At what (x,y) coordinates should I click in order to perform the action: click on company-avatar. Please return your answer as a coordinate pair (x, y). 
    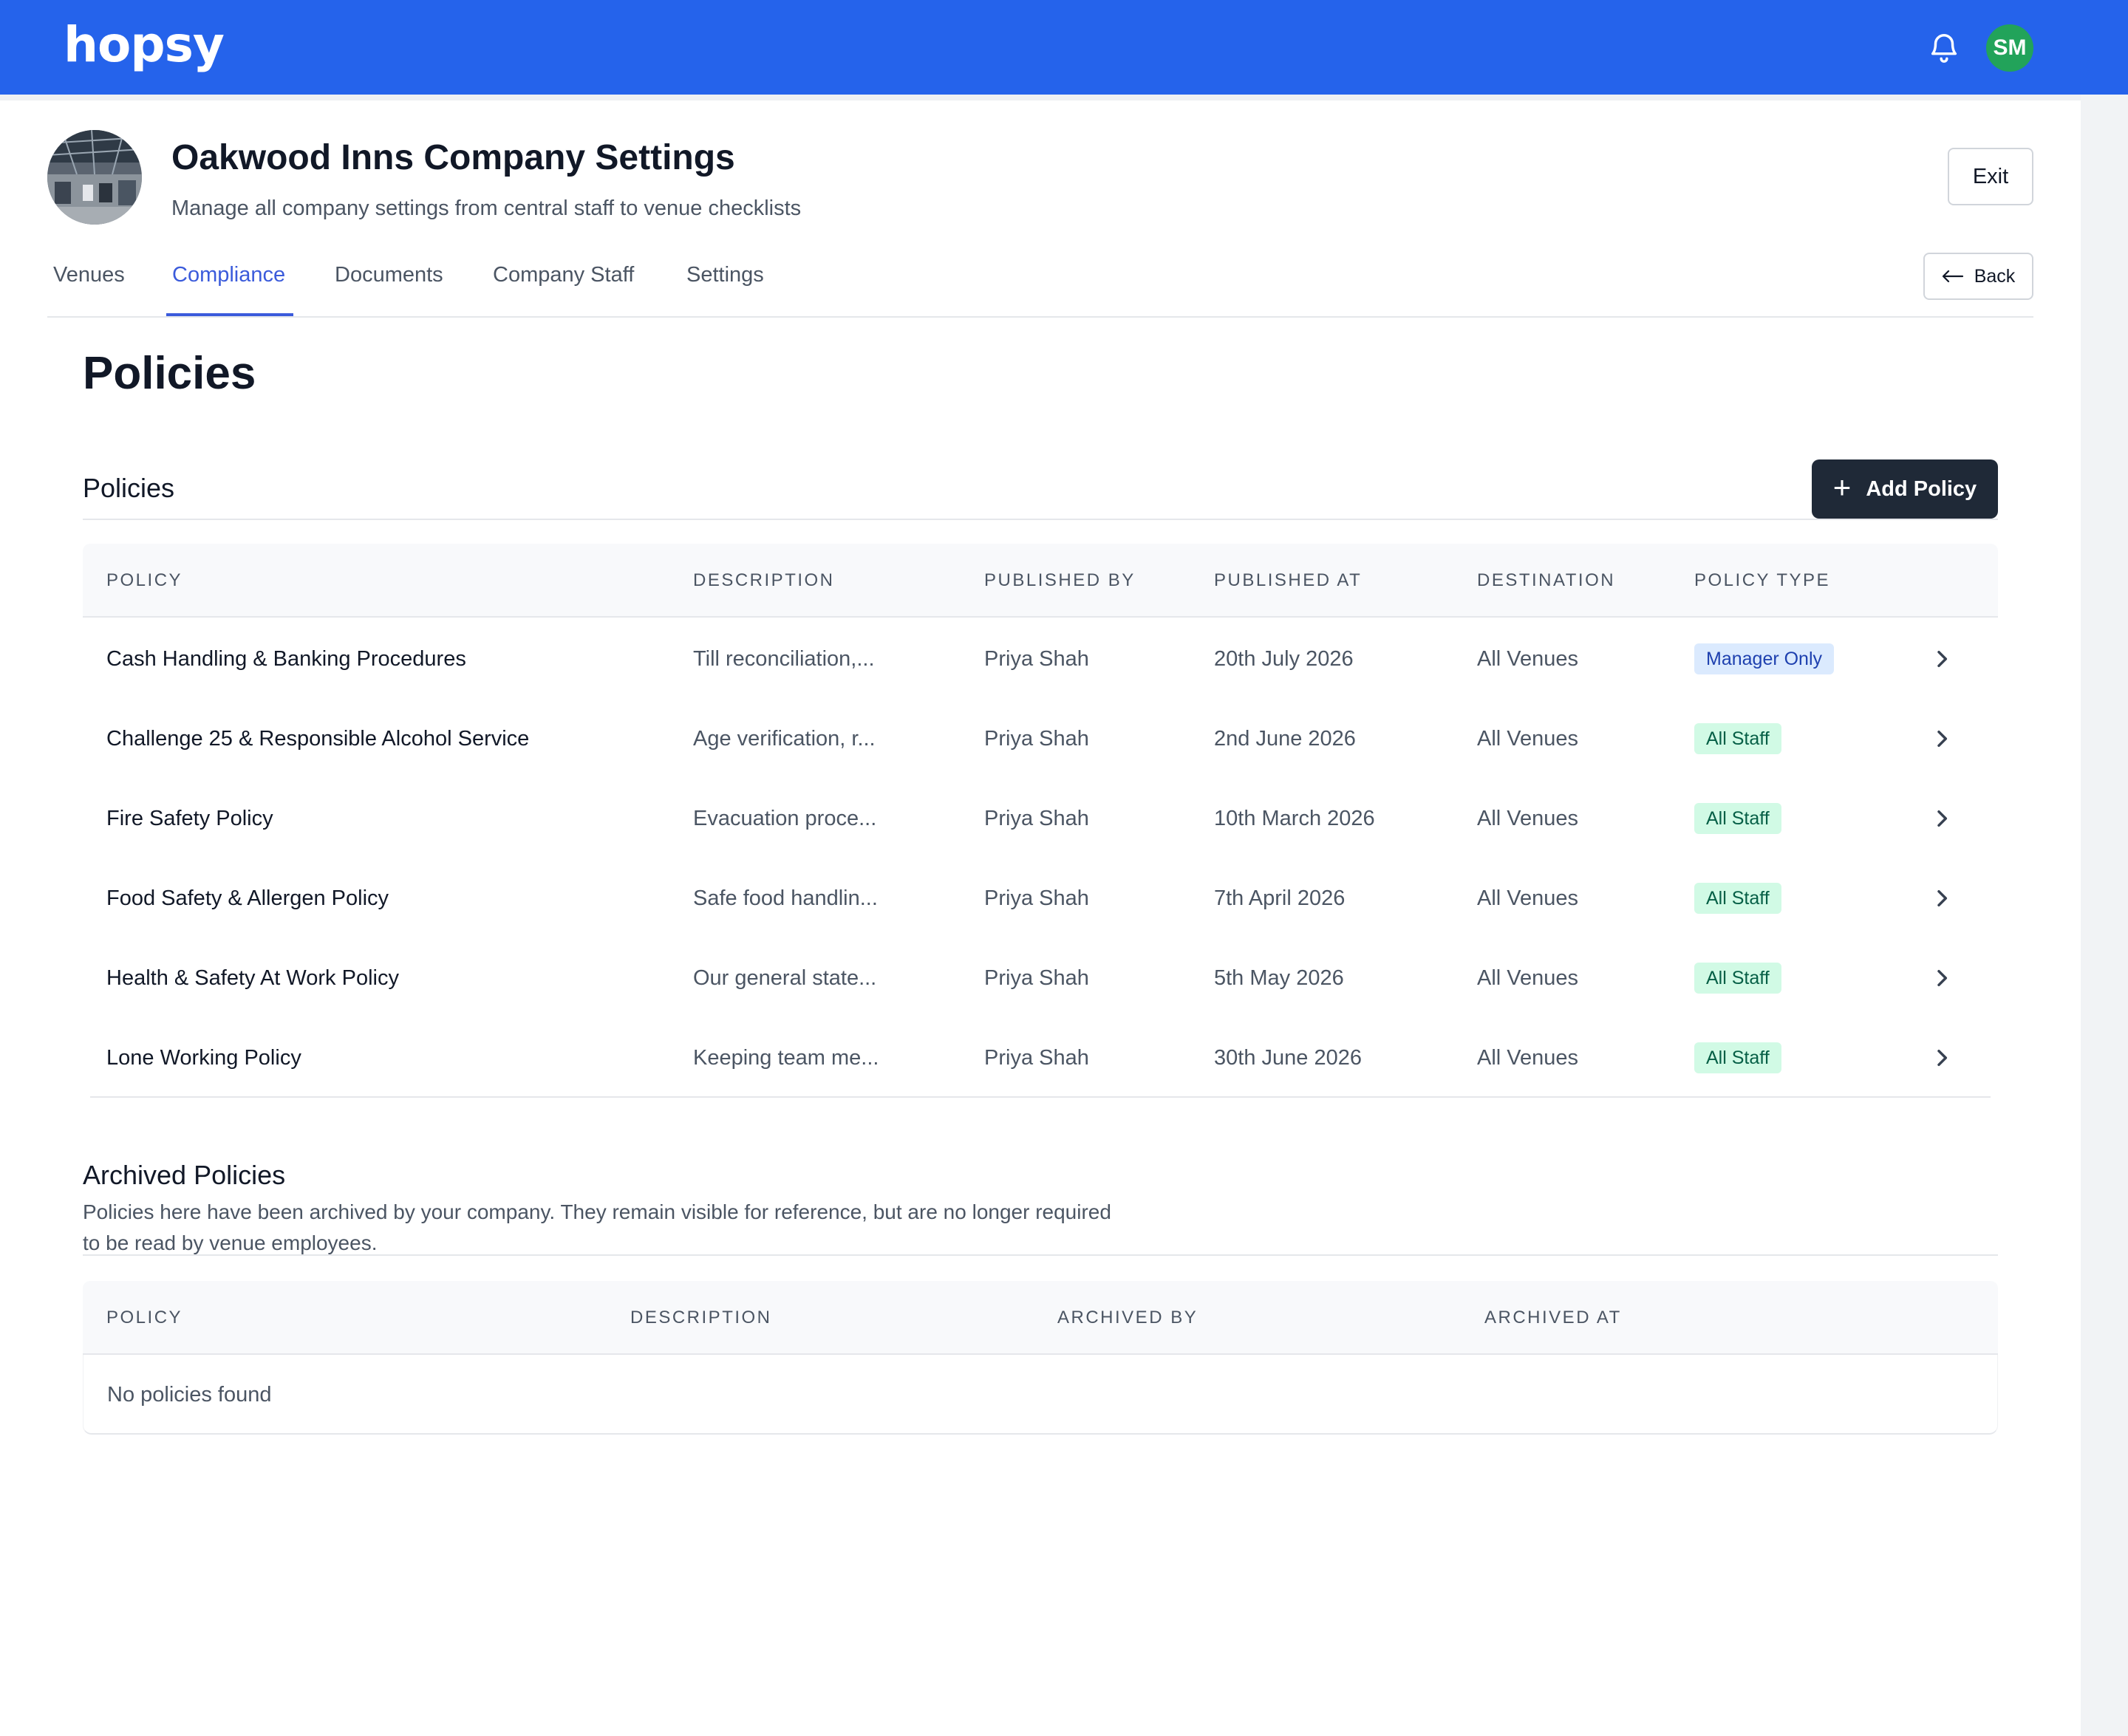
    Looking at the image, I should click on (94, 177).